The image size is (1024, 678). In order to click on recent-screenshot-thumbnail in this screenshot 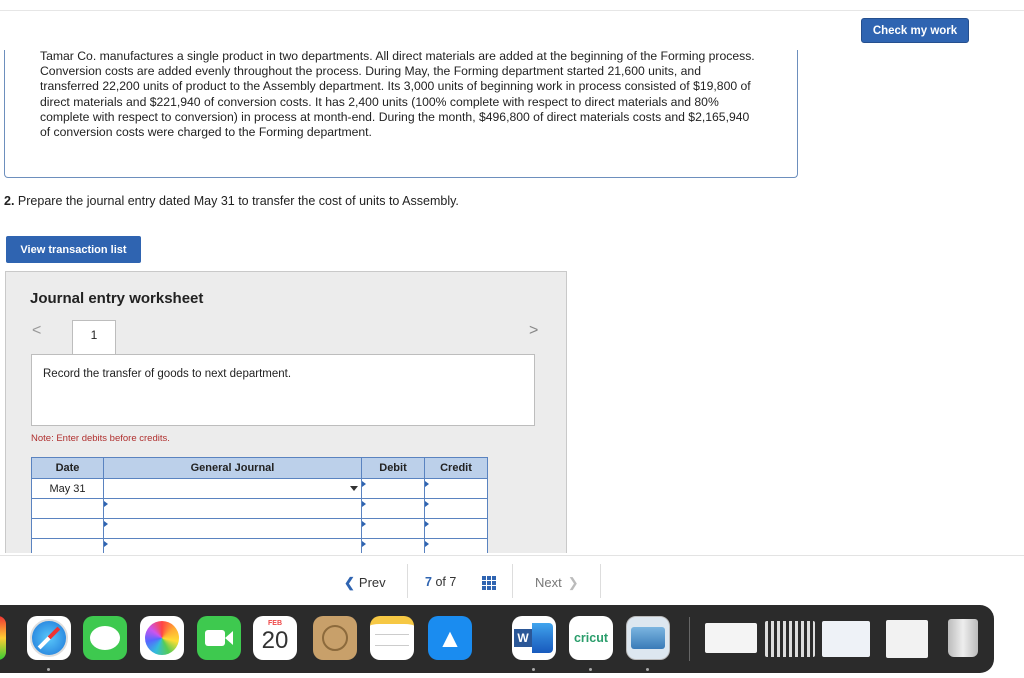, I will do `click(790, 639)`.